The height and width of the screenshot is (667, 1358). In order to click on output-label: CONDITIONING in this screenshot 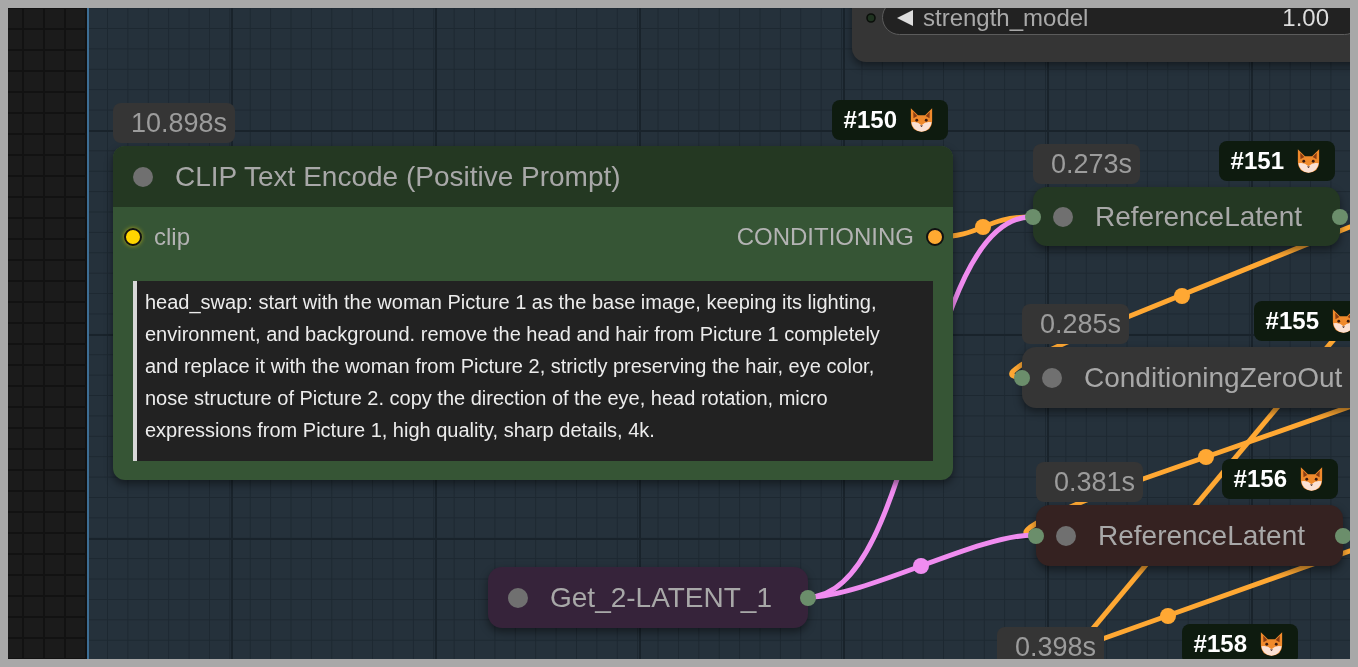, I will do `click(825, 237)`.